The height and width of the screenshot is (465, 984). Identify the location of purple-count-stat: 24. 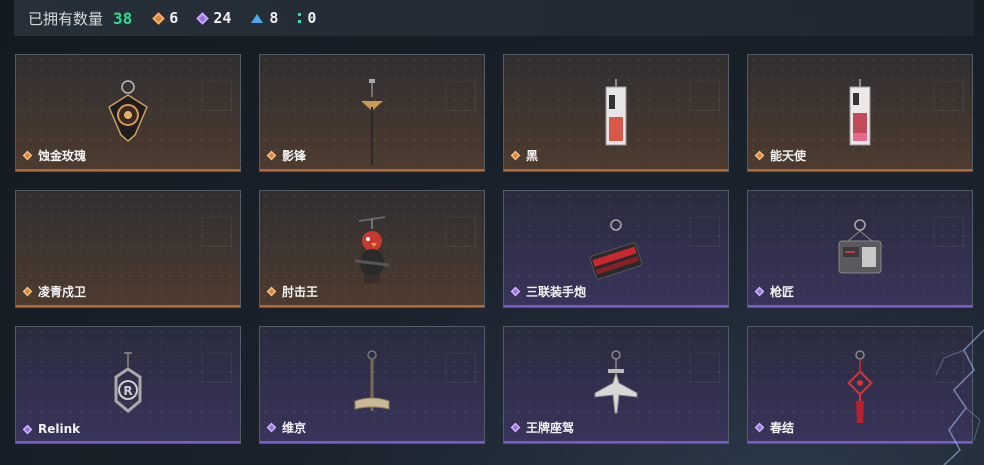
(214, 18).